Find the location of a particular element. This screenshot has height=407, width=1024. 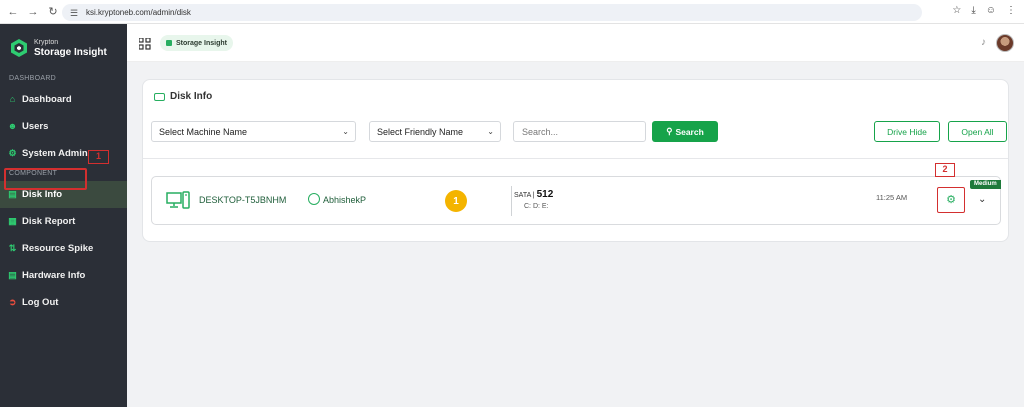

avatar is located at coordinates (1005, 43).